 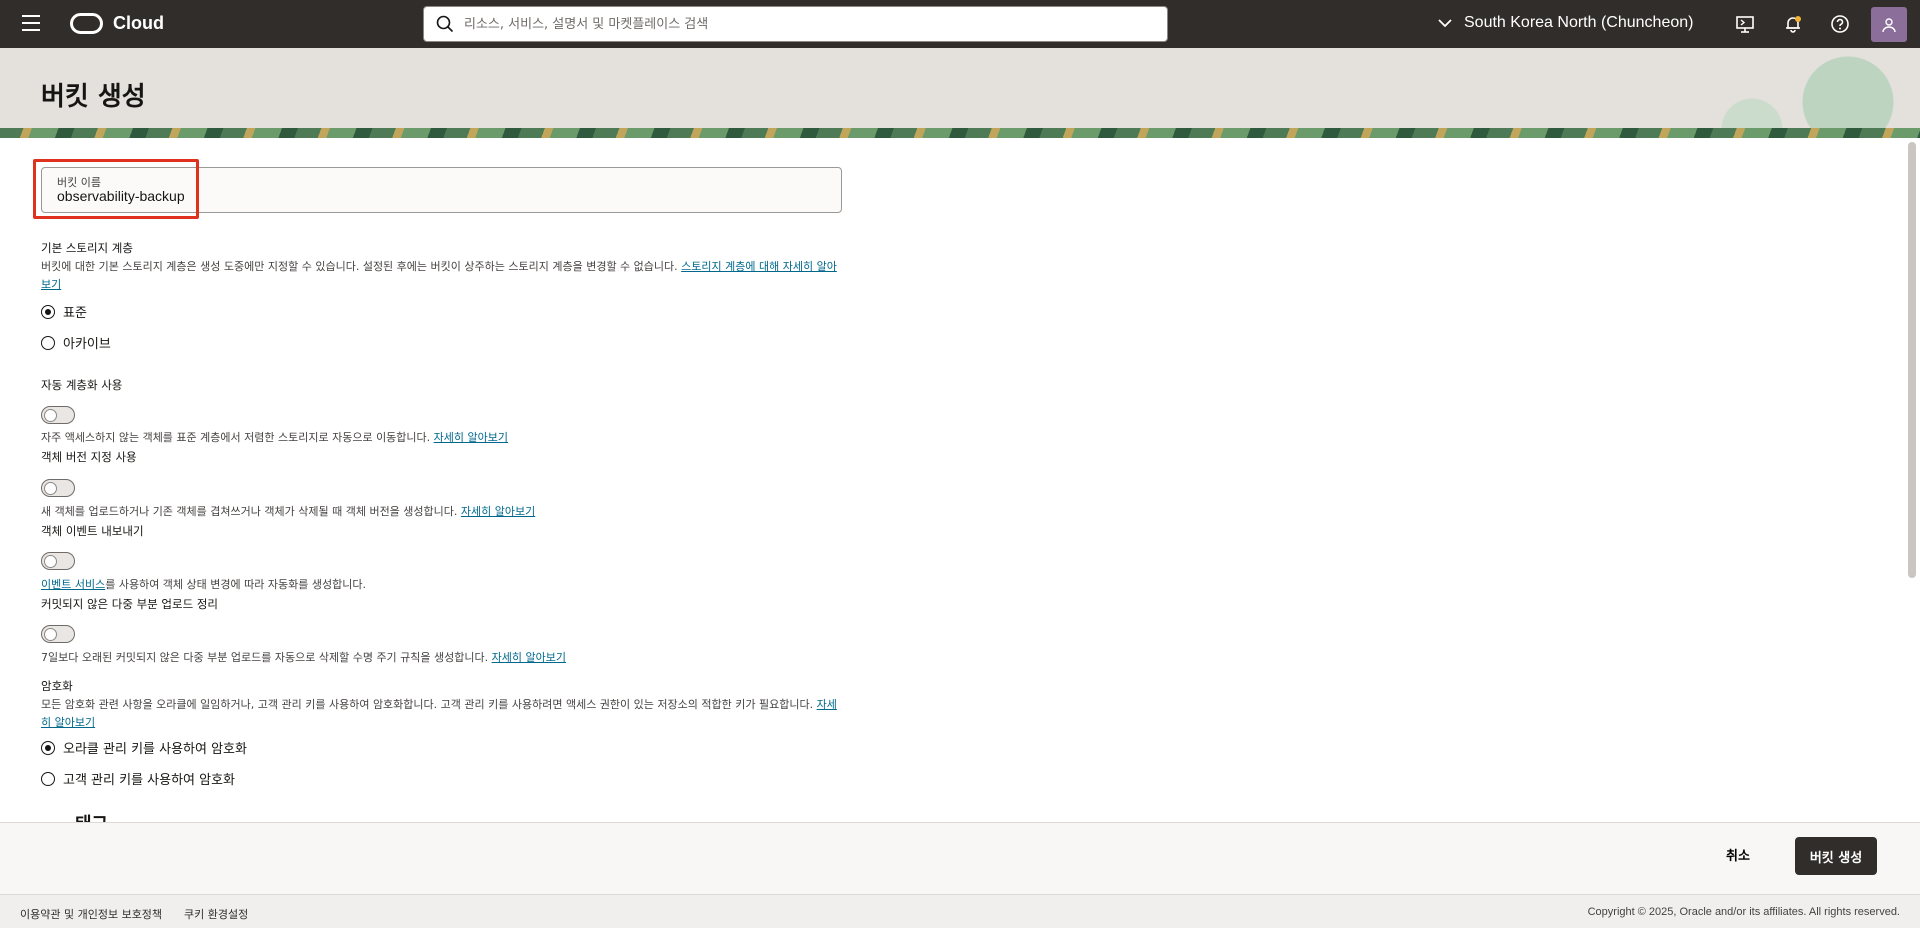 What do you see at coordinates (89, 457) in the screenshot?
I see `versioning-title: 객체 버전 지정 사용` at bounding box center [89, 457].